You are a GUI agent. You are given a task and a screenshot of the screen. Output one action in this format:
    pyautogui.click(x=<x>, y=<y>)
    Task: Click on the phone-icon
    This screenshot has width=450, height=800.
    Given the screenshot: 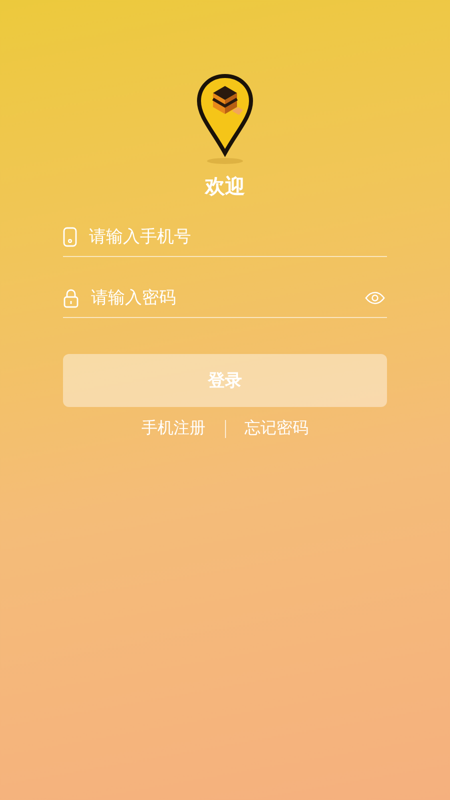 What is the action you would take?
    pyautogui.click(x=70, y=237)
    